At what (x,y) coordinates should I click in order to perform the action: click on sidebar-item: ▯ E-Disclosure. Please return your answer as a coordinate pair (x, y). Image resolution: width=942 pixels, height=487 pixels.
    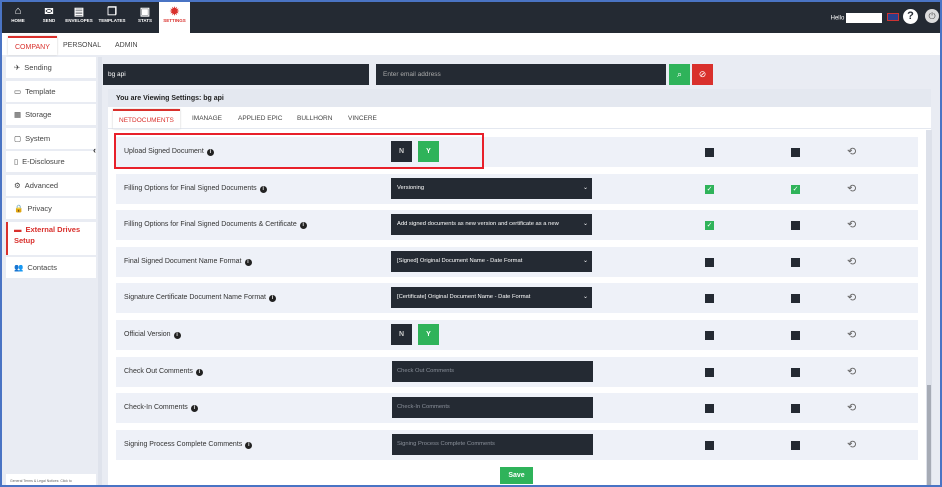
    Looking at the image, I should click on (51, 161).